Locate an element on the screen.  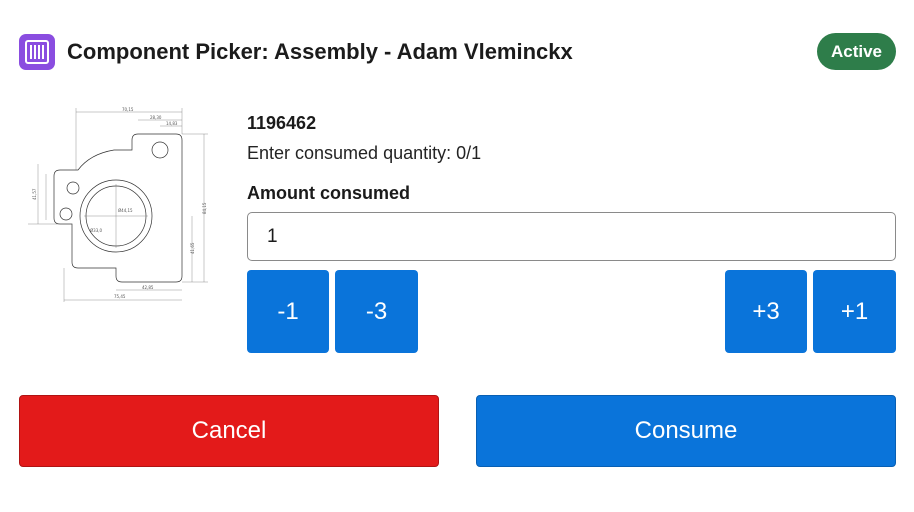
increment-3-button: +3 is located at coordinates (766, 311).